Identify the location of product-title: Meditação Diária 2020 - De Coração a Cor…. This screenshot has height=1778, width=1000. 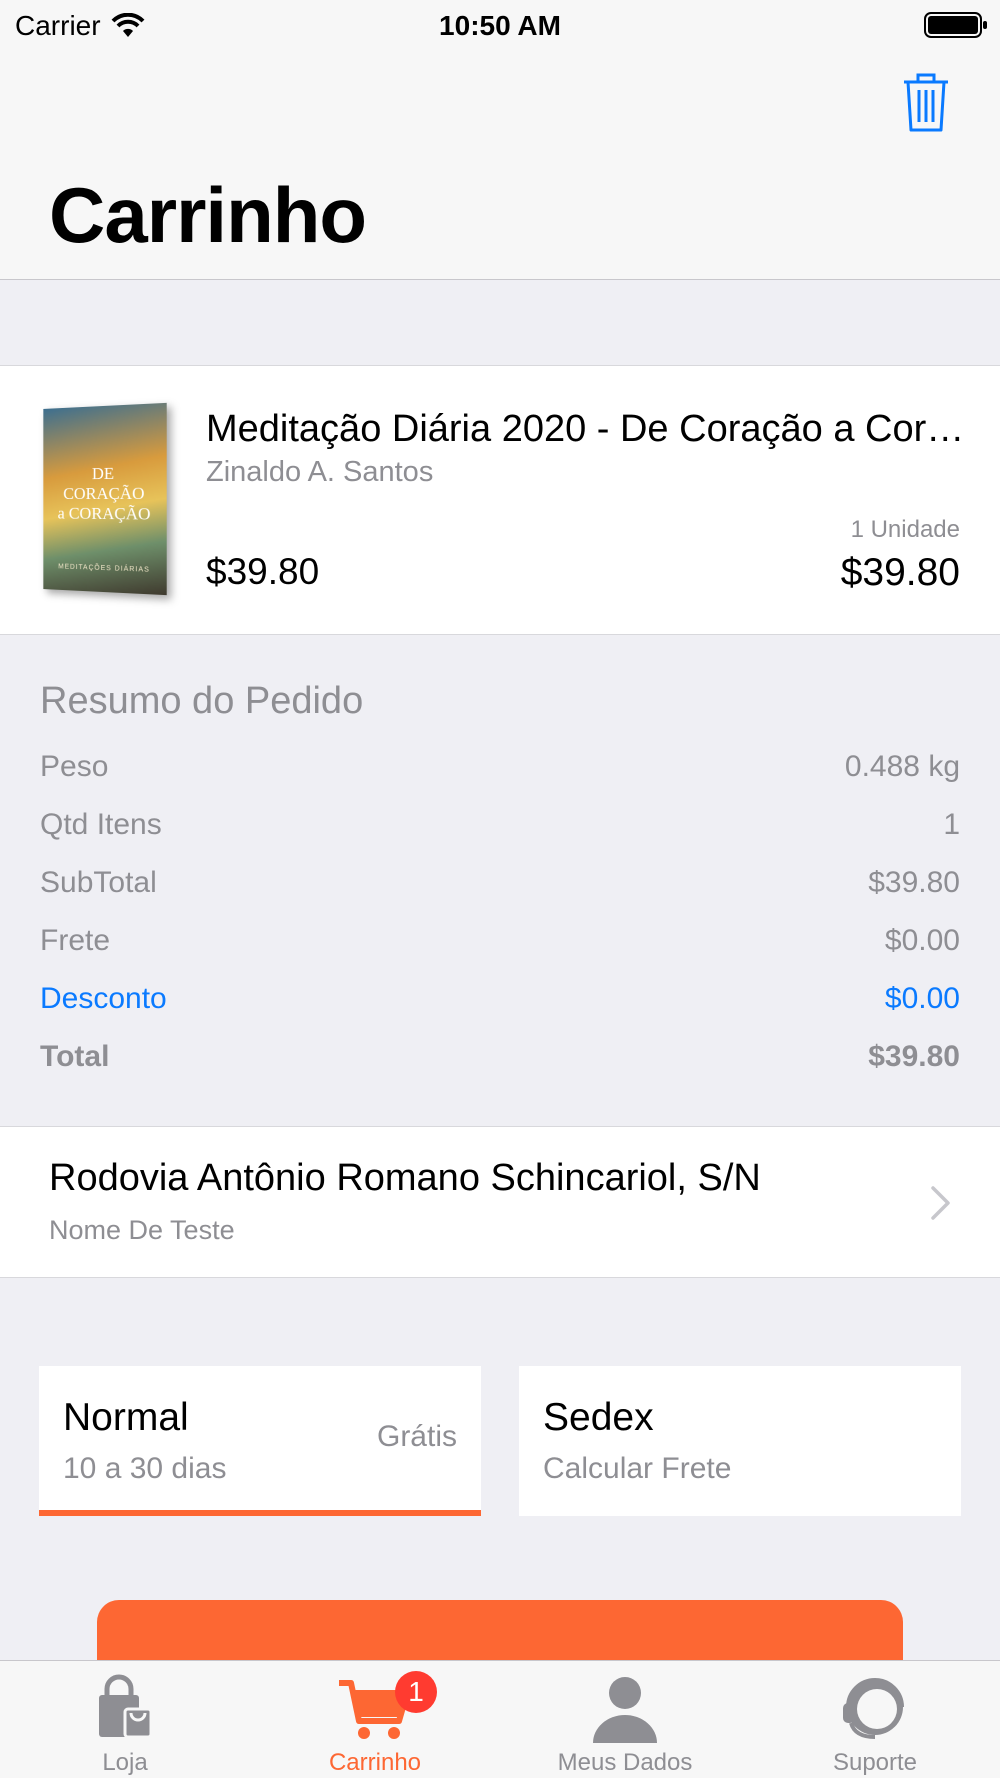
(586, 429).